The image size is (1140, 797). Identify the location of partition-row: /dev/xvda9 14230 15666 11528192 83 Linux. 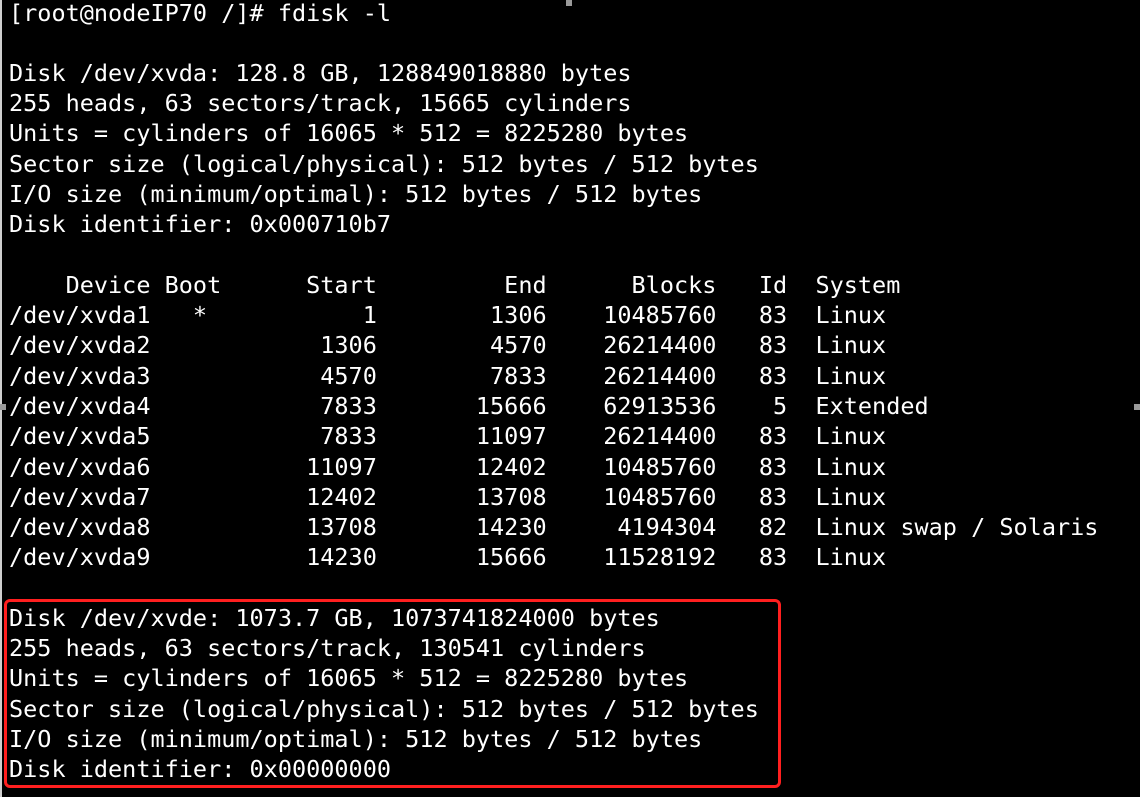
(448, 557).